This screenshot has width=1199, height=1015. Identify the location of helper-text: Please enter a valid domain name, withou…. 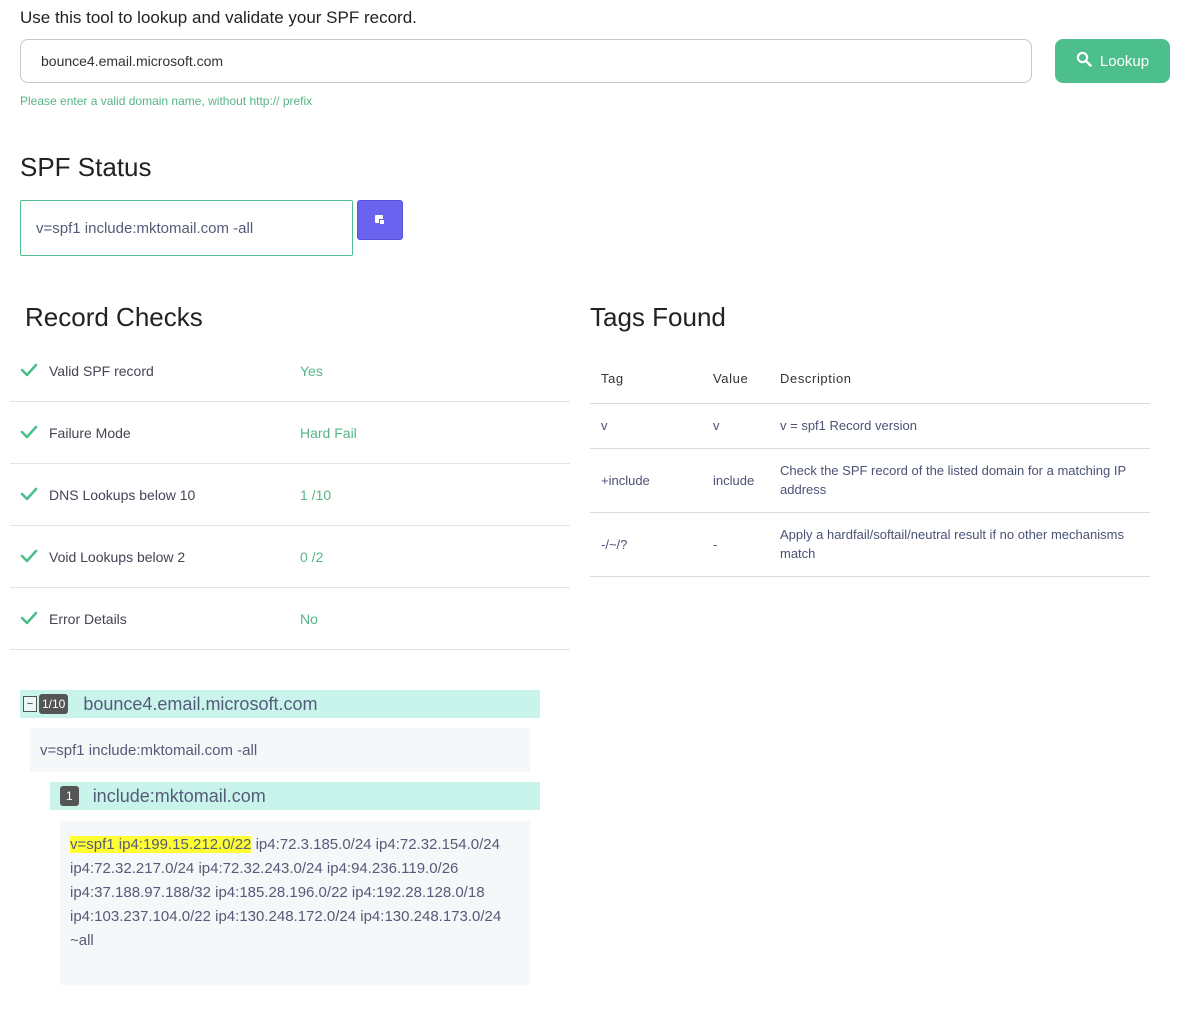
(166, 101).